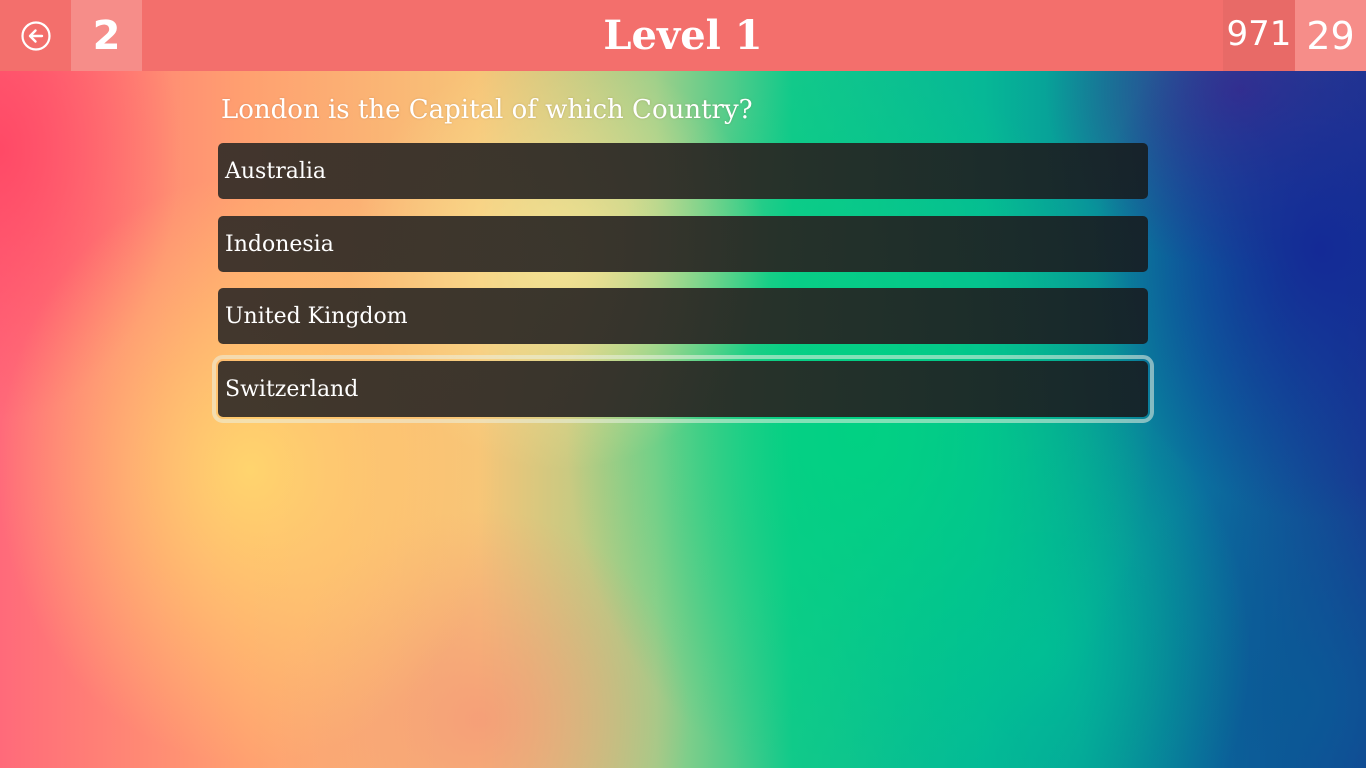  I want to click on lives-counter: 2, so click(106, 35).